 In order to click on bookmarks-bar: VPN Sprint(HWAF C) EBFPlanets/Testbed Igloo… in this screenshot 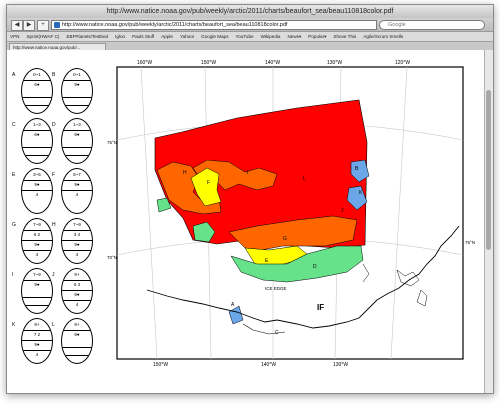, I will do `click(250, 37)`.